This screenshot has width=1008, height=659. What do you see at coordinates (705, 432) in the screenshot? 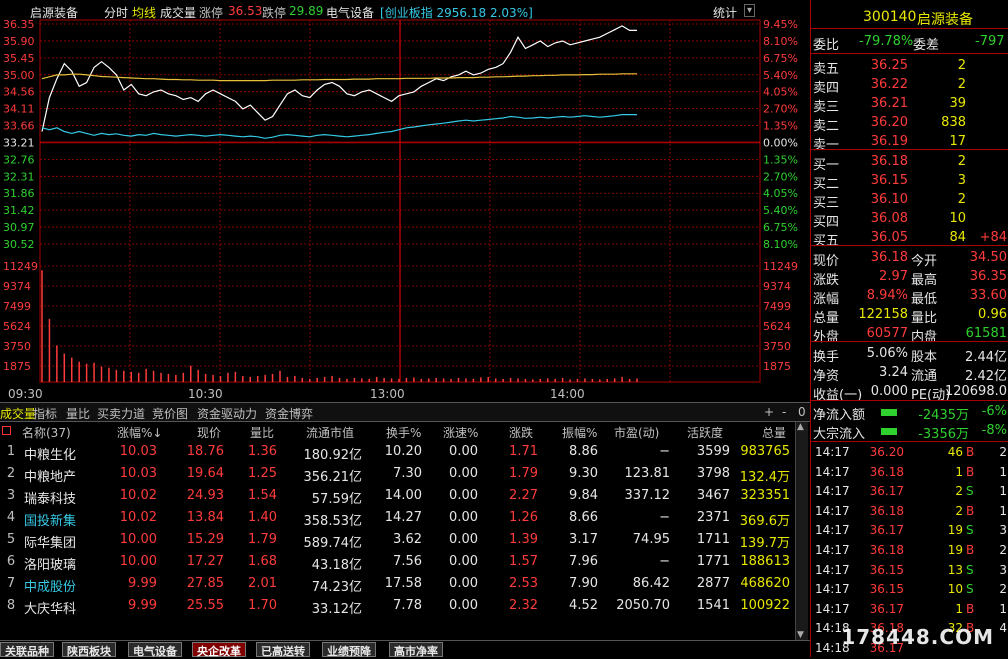
I see `col-activity: 活跃度` at bounding box center [705, 432].